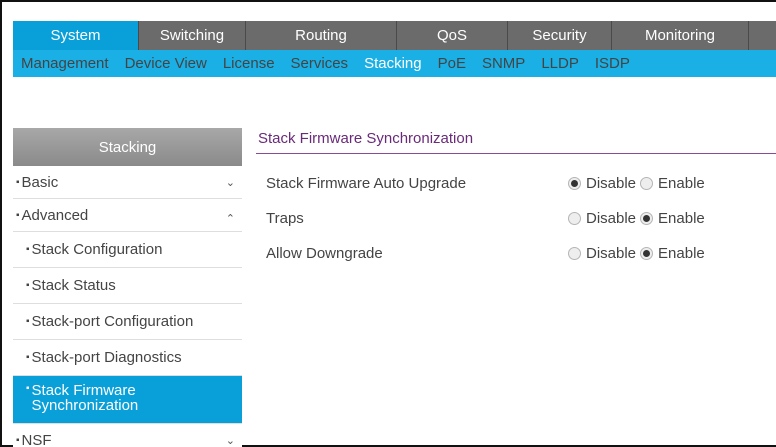  I want to click on subnav-license: License, so click(249, 63).